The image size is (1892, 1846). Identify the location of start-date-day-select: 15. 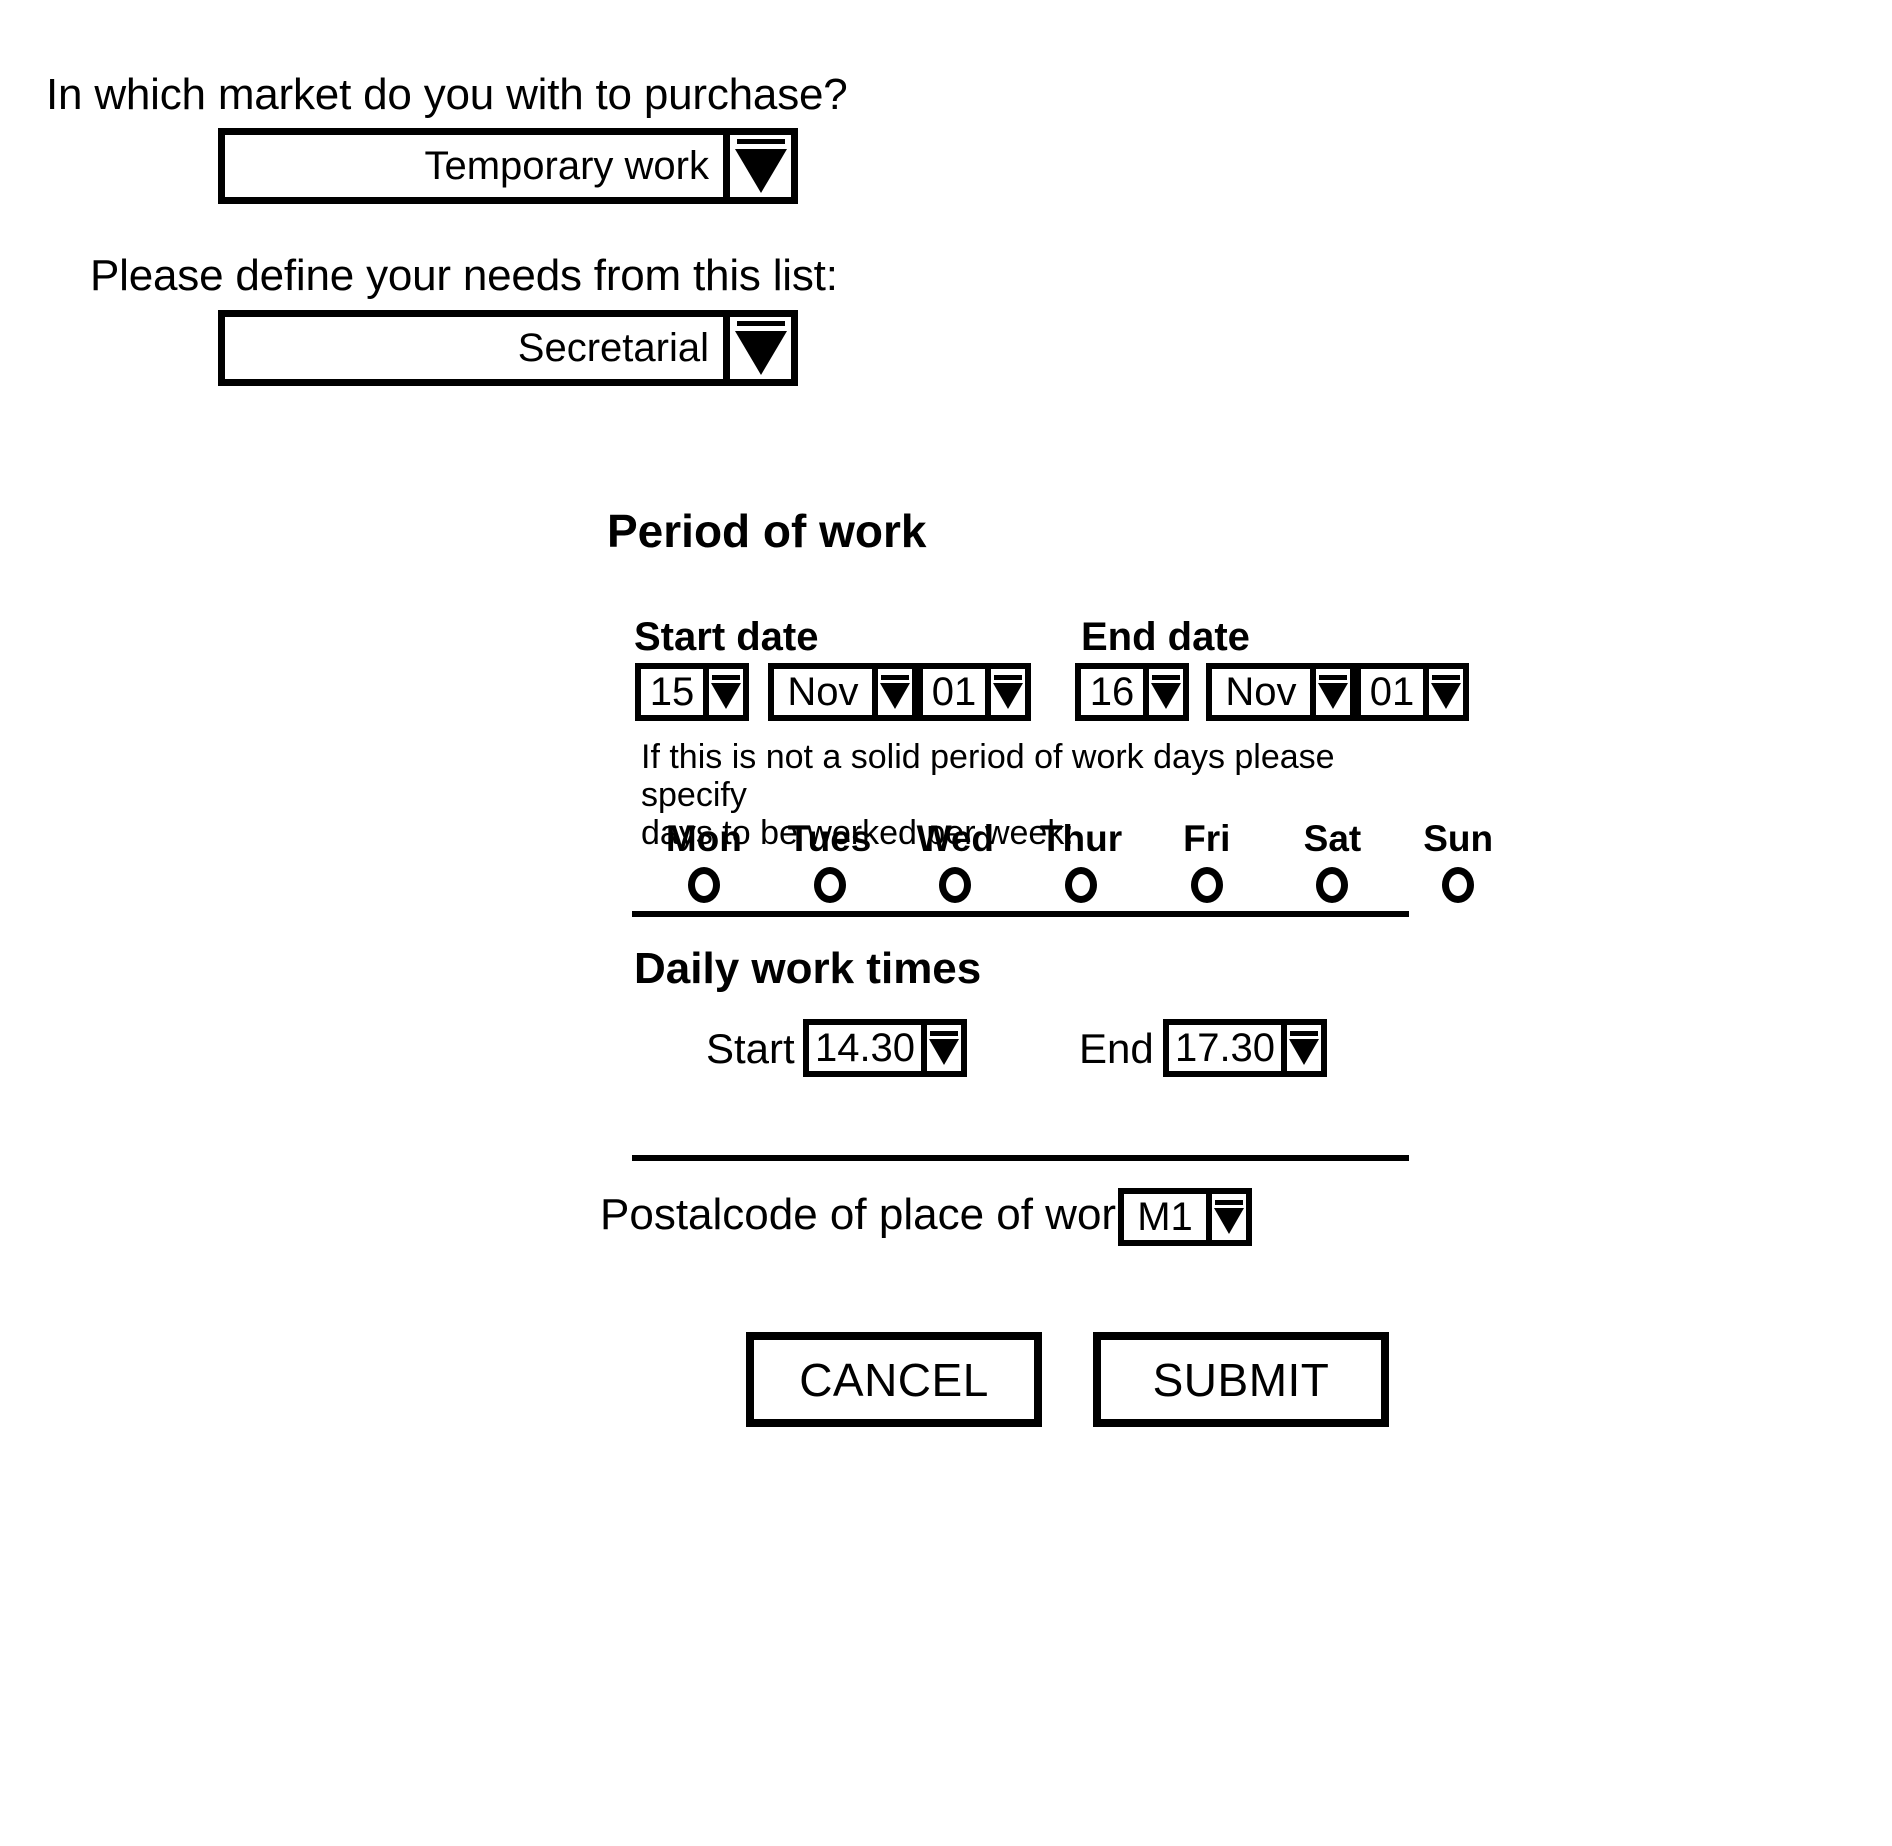
(692, 692).